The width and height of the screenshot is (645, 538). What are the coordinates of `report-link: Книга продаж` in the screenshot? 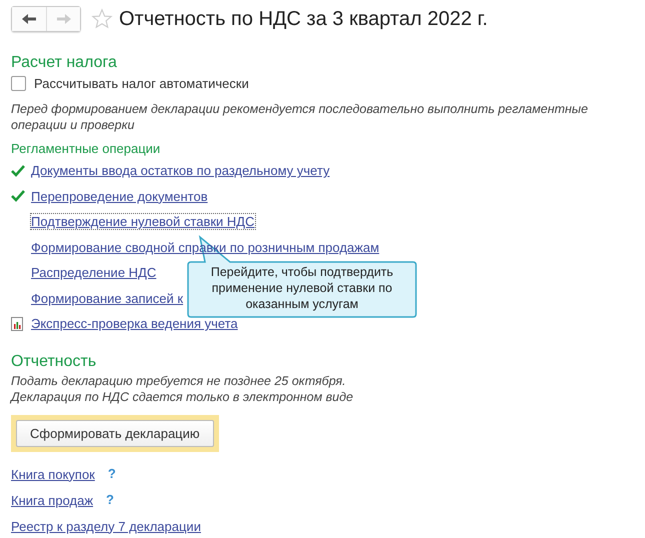 It's located at (52, 505).